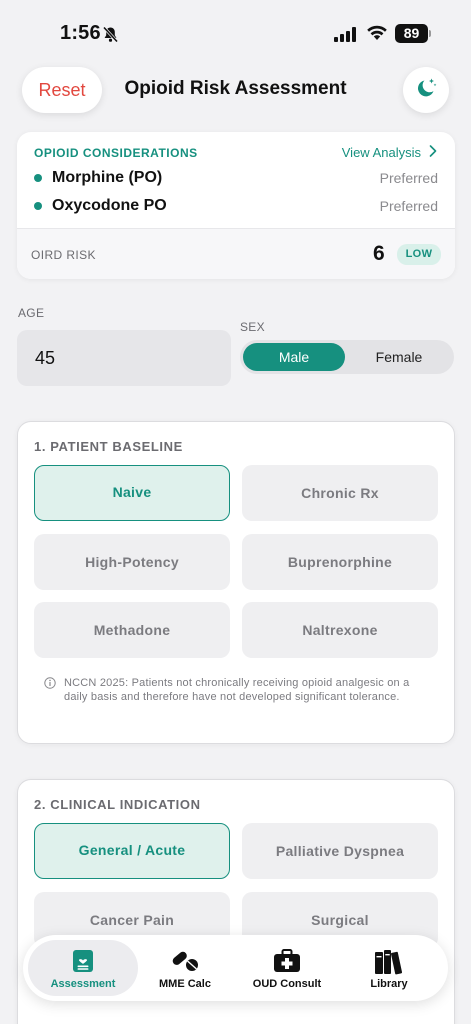  I want to click on baseline-option-methadone: Methadone, so click(132, 630).